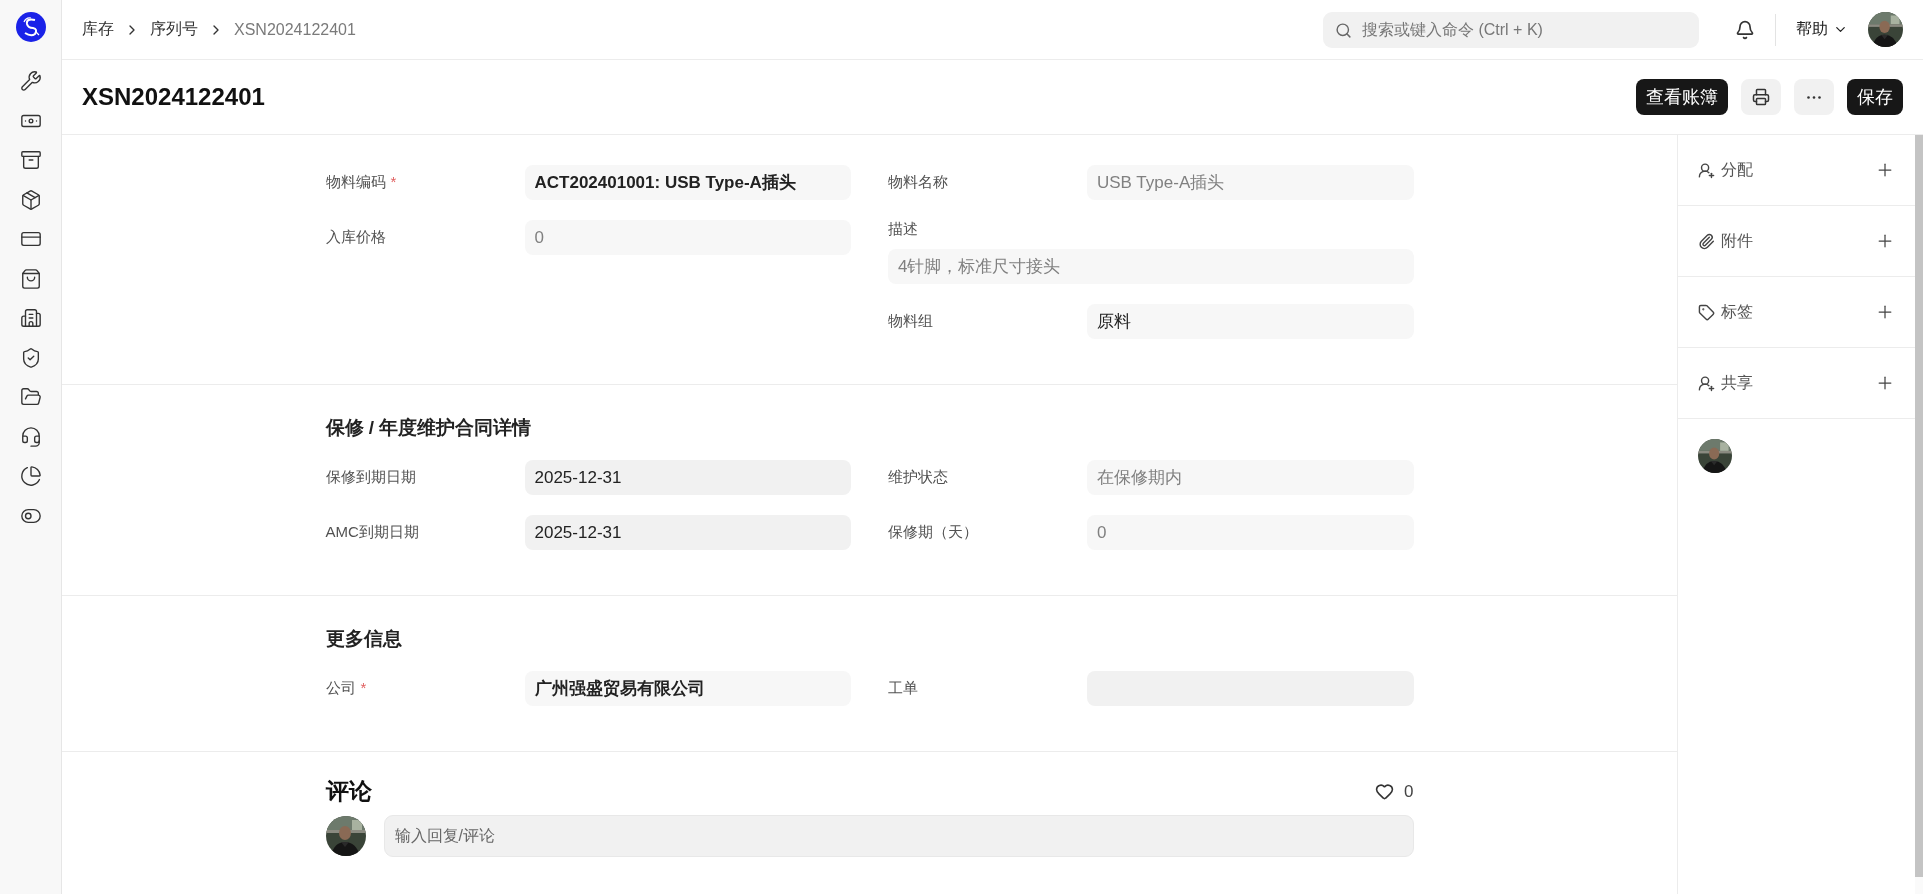 The width and height of the screenshot is (1923, 894). What do you see at coordinates (687, 688) in the screenshot?
I see `input-field: 广州强盛贸易有限公司` at bounding box center [687, 688].